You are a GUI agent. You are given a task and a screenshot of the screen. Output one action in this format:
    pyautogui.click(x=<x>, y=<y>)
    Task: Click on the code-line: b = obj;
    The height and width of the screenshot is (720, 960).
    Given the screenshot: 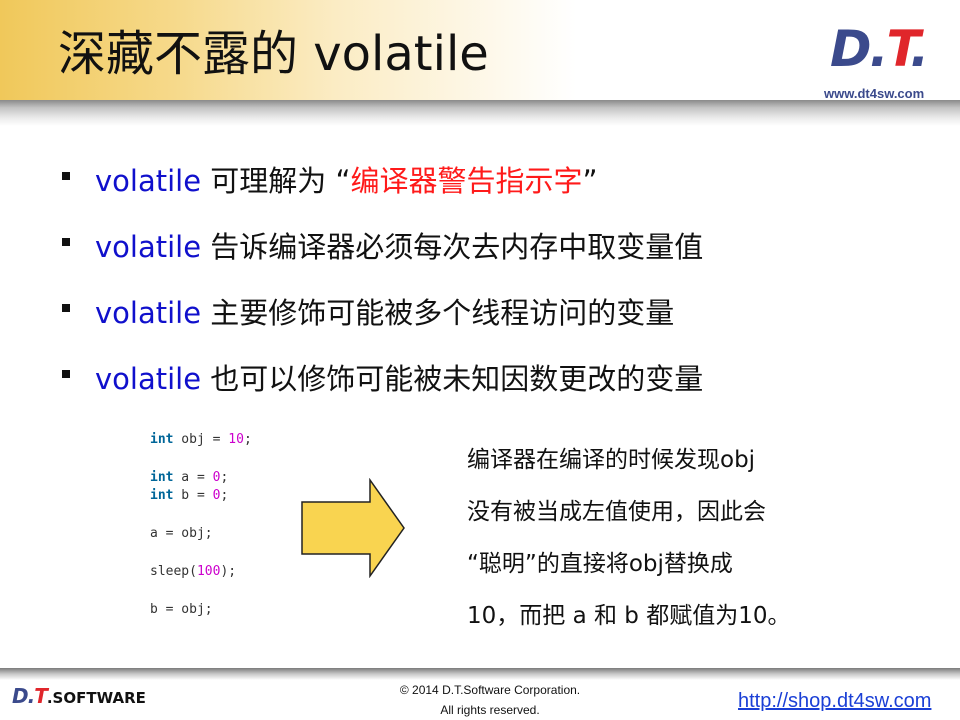 What is the action you would take?
    pyautogui.click(x=181, y=609)
    